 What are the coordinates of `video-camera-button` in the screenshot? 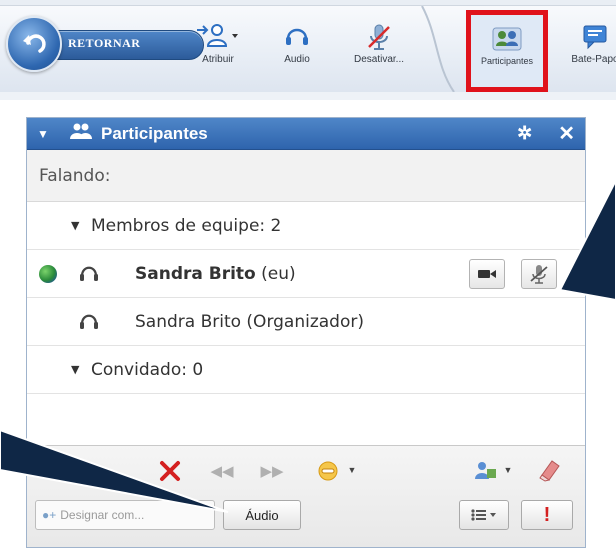 It's located at (487, 274).